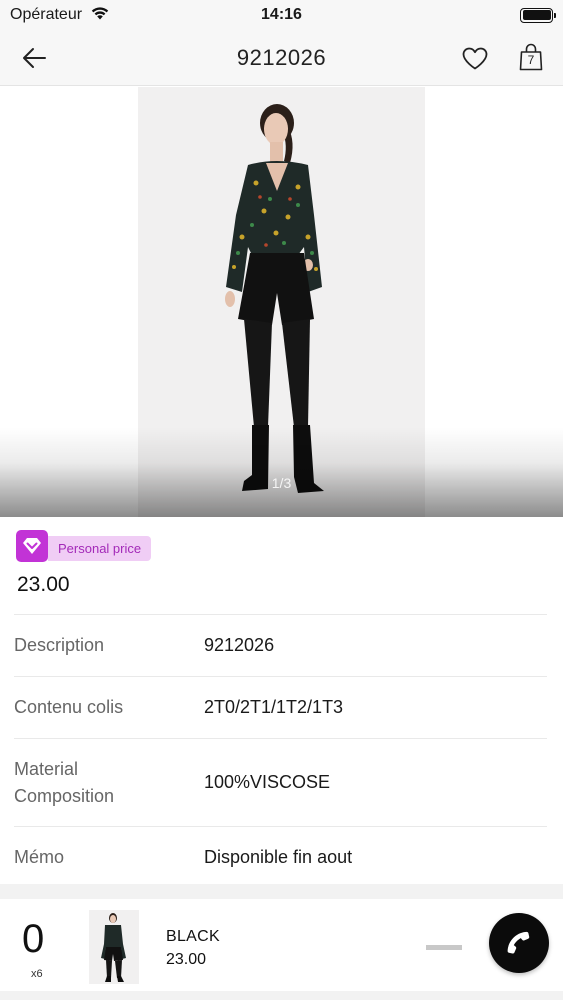  I want to click on gallery-page-indicator: 1/3, so click(281, 483).